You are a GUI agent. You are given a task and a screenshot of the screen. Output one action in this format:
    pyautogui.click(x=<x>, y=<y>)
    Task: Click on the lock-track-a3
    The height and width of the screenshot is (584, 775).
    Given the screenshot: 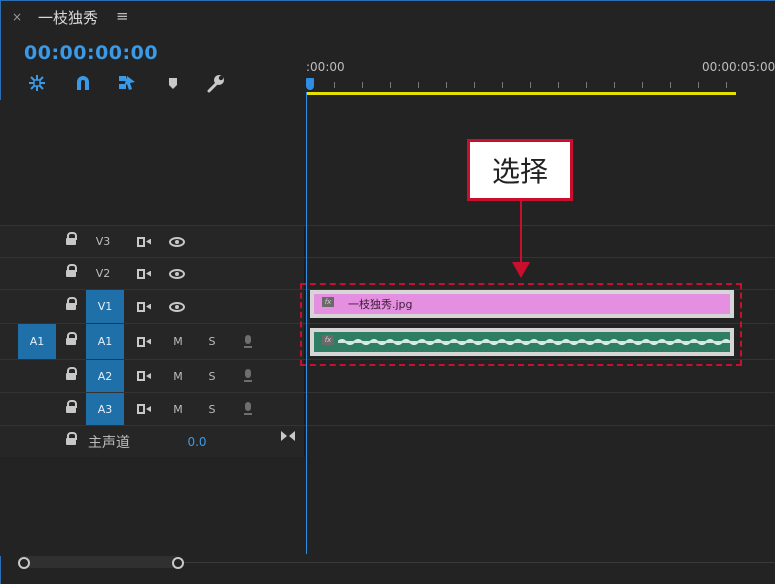 What is the action you would take?
    pyautogui.click(x=71, y=409)
    